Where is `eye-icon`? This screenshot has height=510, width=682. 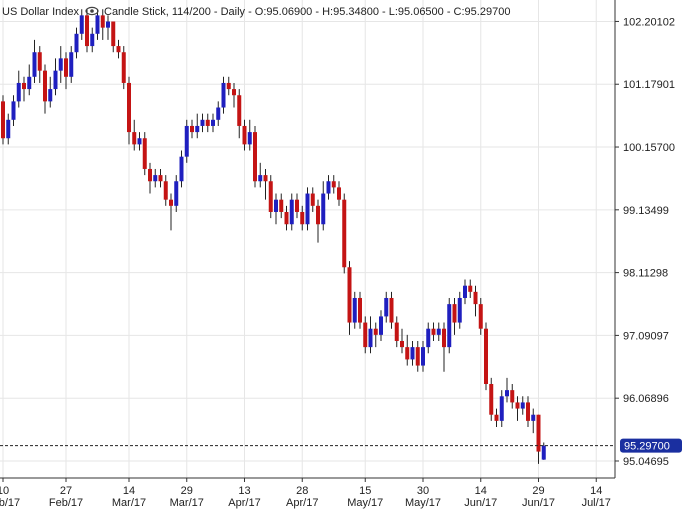 eye-icon is located at coordinates (92, 11).